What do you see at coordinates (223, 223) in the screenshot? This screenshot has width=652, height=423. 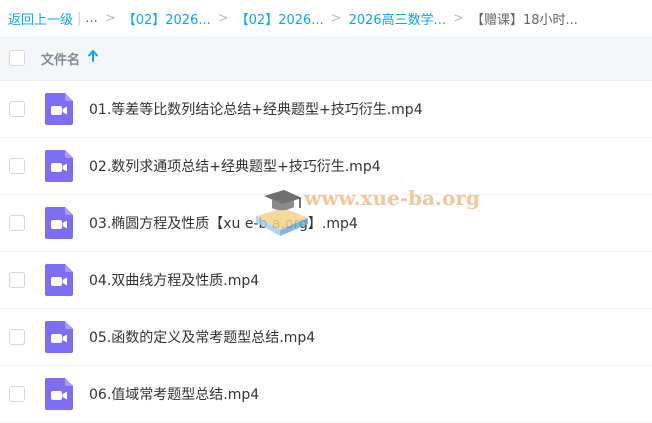 I see `file-name: 03.椭圆方程及性质【xu e-b a.org】.mp4` at bounding box center [223, 223].